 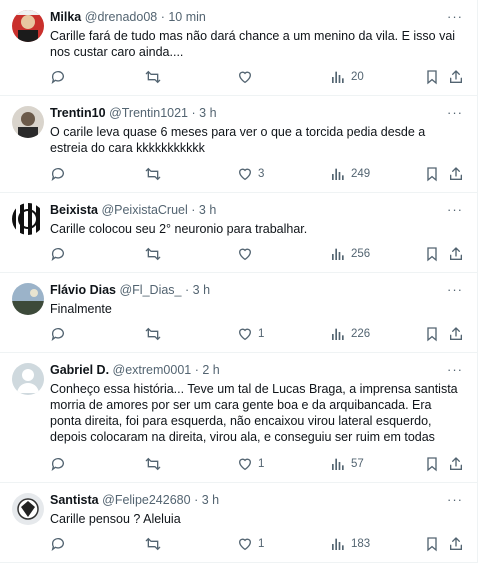 What do you see at coordinates (350, 334) in the screenshot?
I see `views-button: 226` at bounding box center [350, 334].